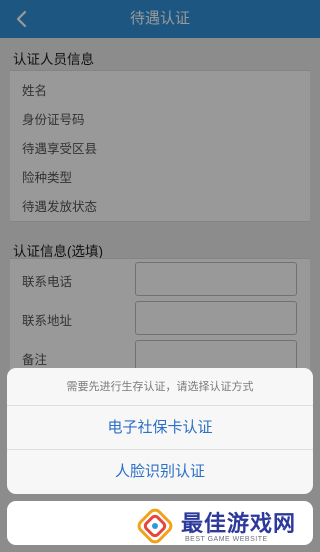 This screenshot has height=552, width=320. I want to click on action-sheet-message: 需要先进行生存认证，请选择认证方式, so click(160, 387).